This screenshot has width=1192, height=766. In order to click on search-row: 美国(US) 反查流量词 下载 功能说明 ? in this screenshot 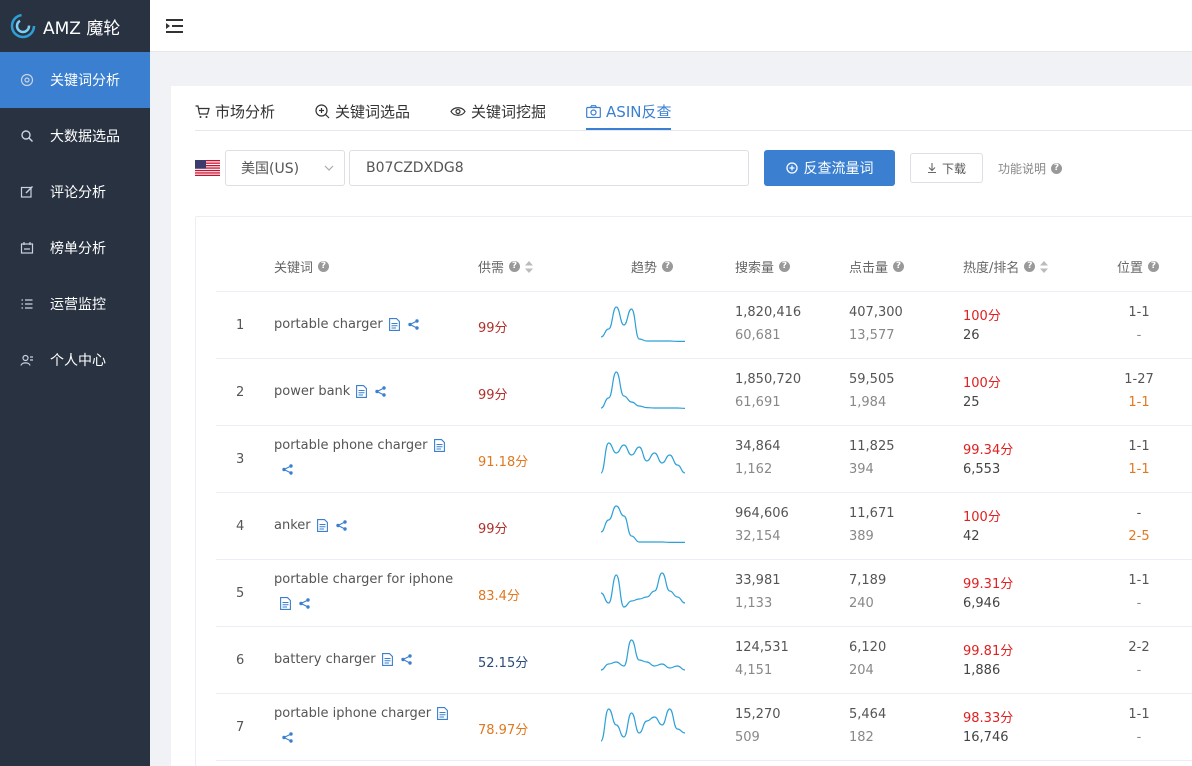, I will do `click(629, 168)`.